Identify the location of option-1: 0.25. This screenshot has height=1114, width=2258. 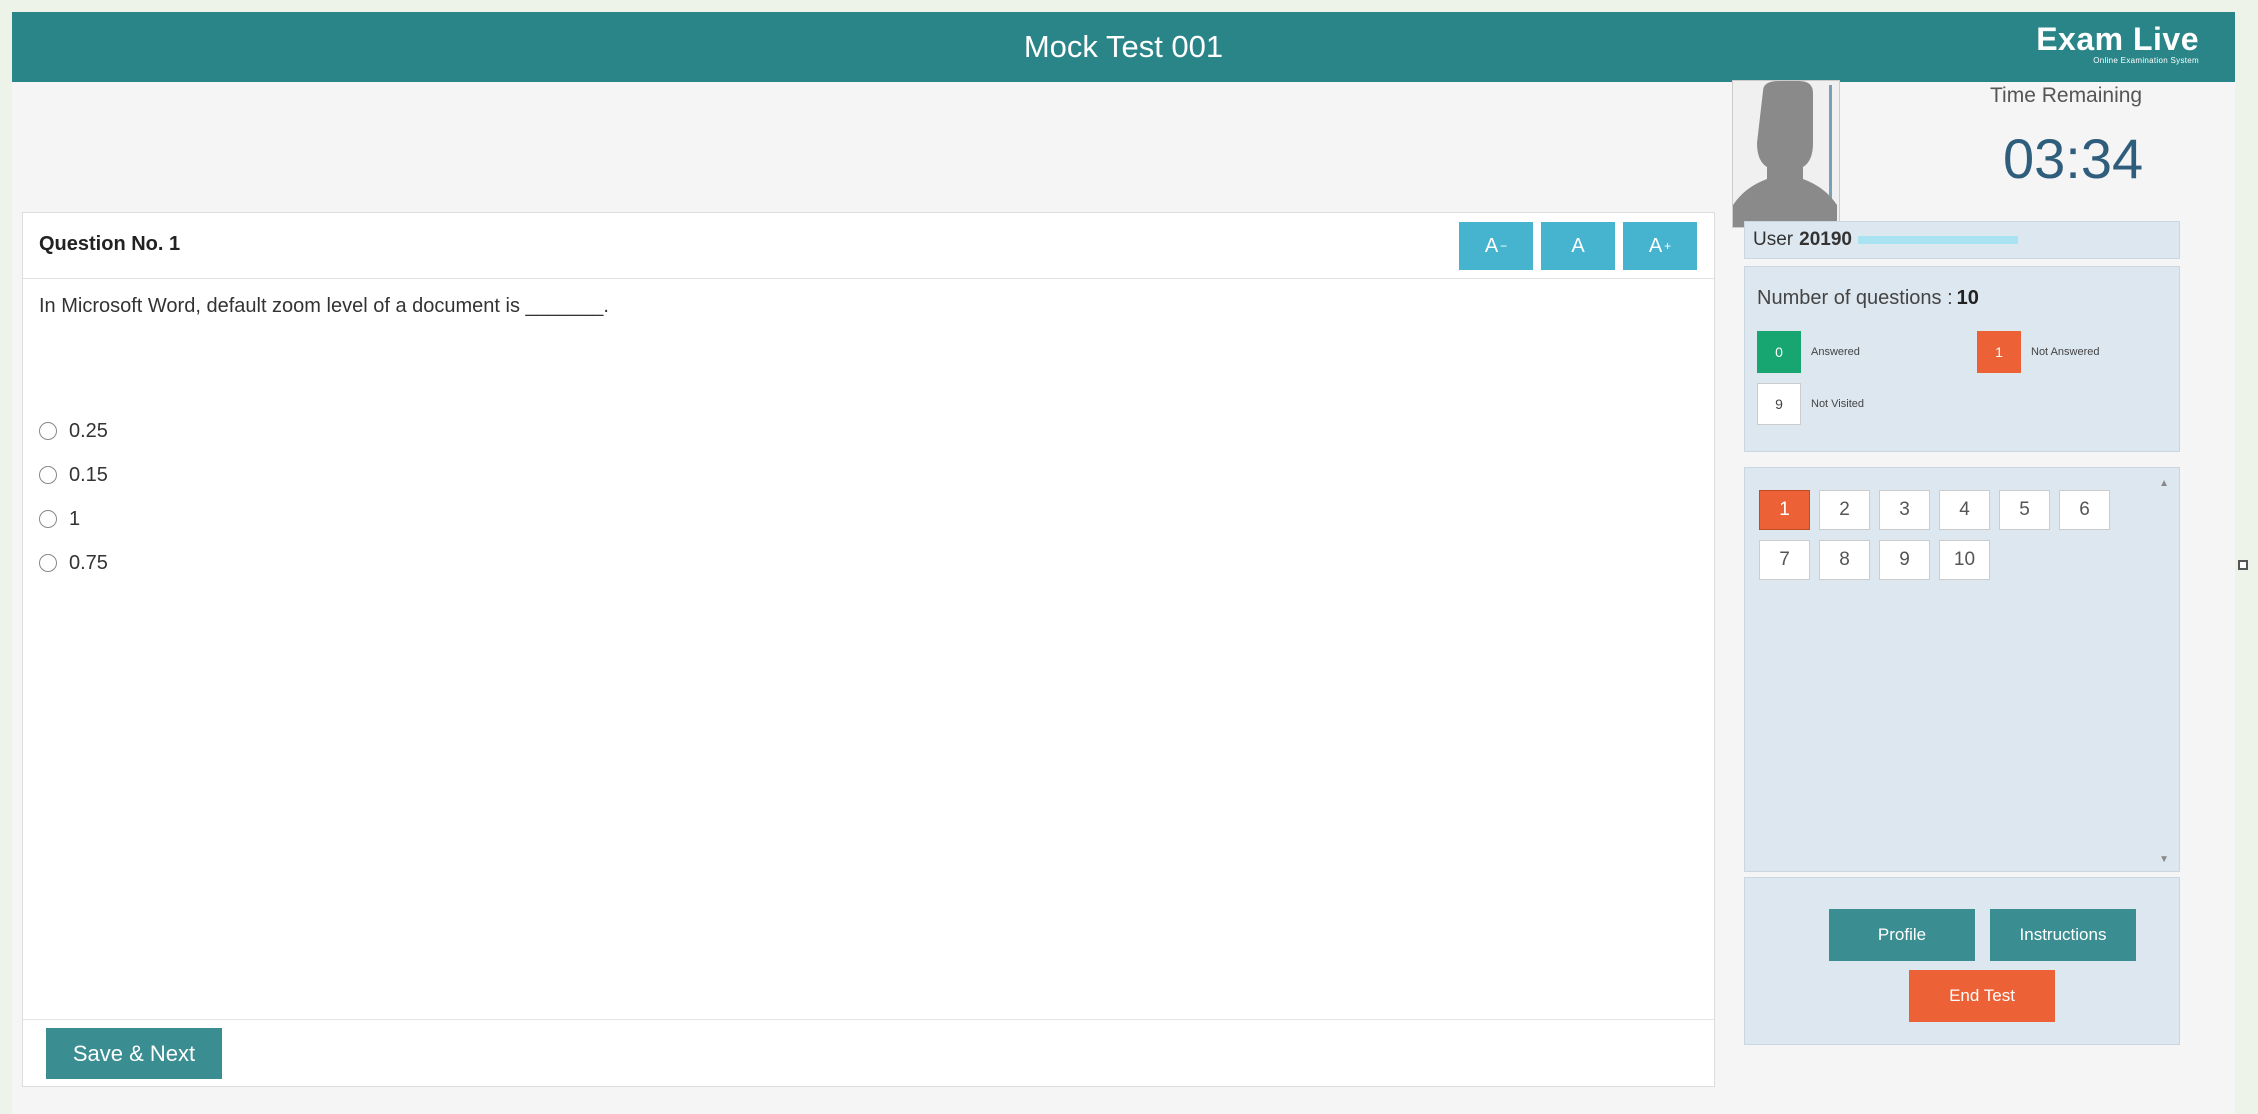
(73, 431).